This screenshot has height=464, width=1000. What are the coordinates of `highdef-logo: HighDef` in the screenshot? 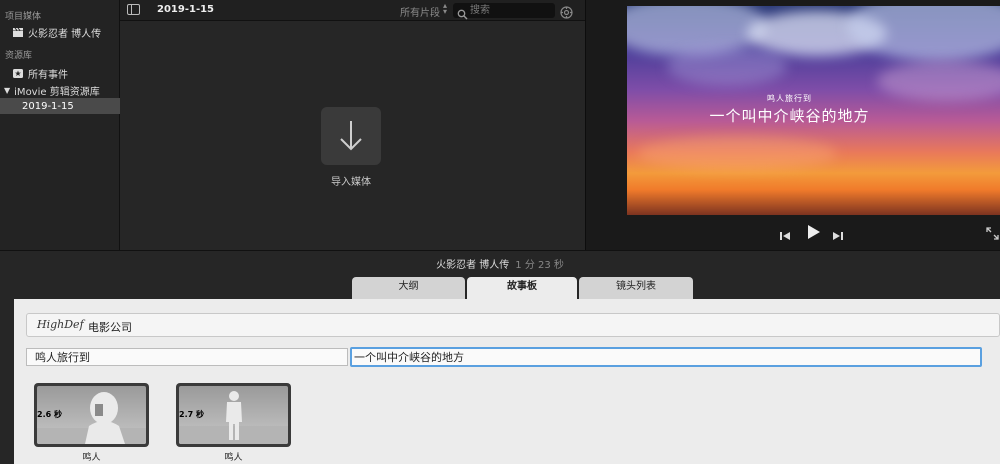 It's located at (60, 324).